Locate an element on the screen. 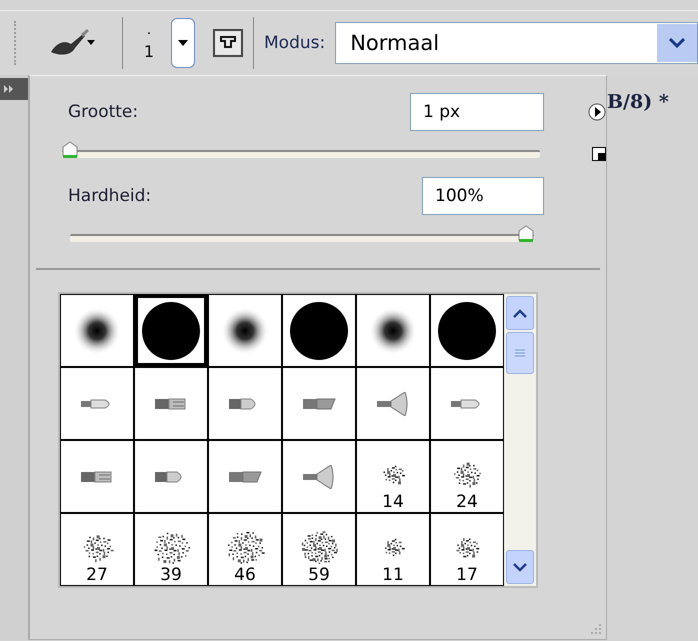 This screenshot has width=698, height=641. scroll-down-button is located at coordinates (520, 567).